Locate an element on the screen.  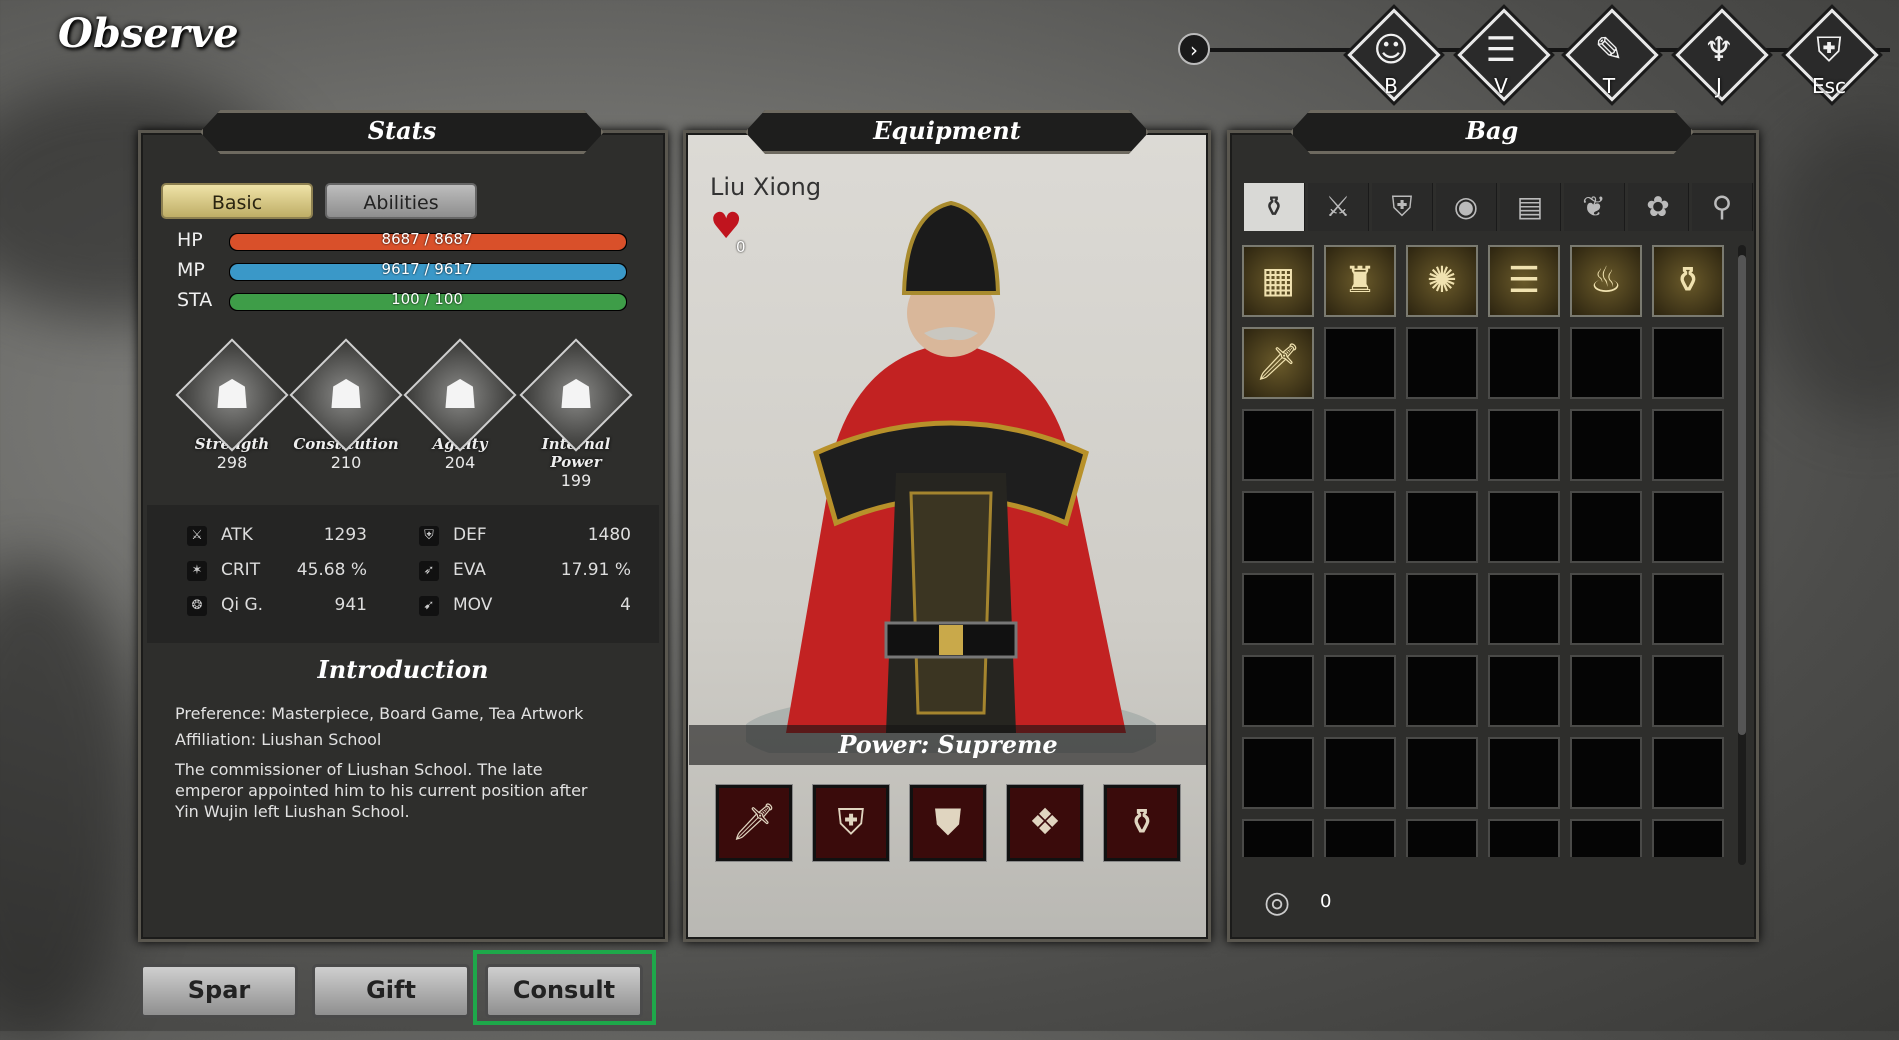
stat-bar-value: 9617 / 9617 is located at coordinates (427, 269).